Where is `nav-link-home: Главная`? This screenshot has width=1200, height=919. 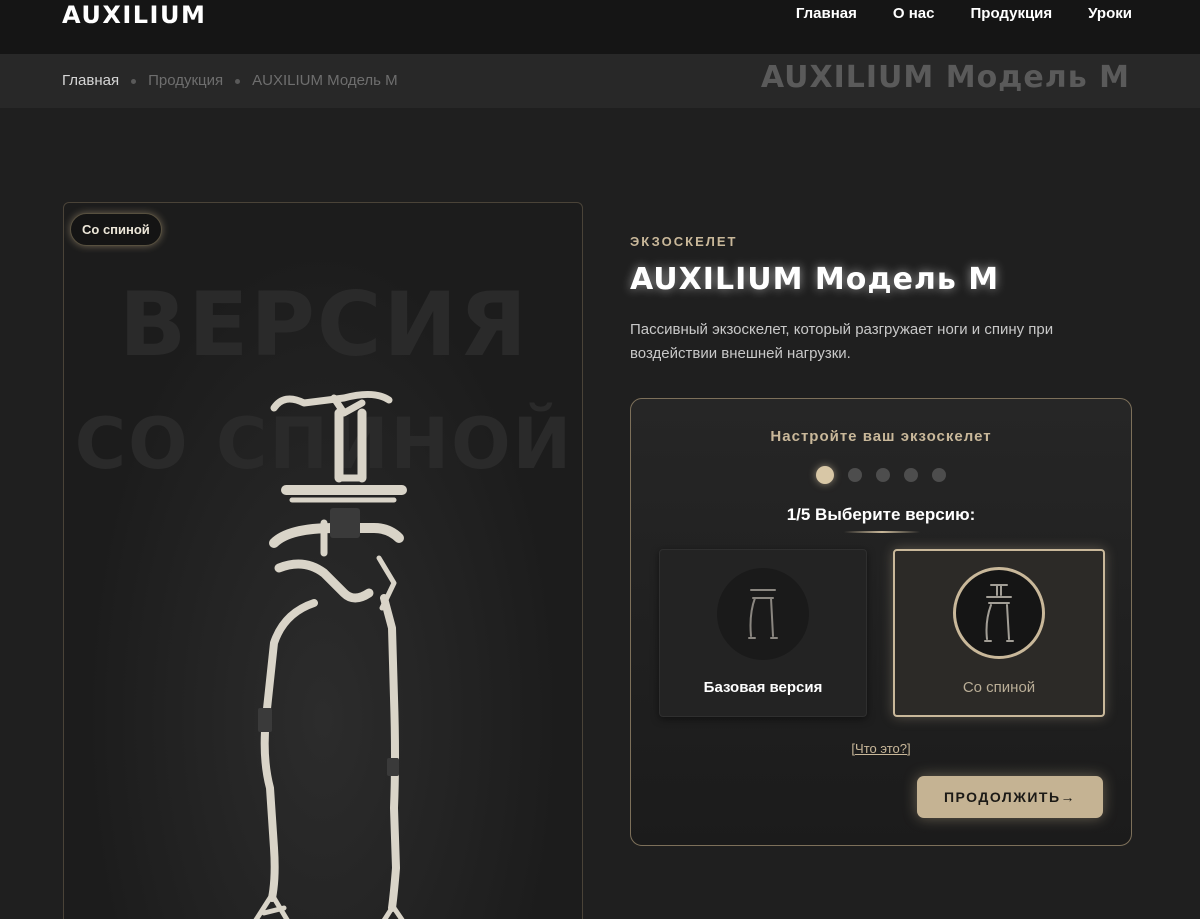 nav-link-home: Главная is located at coordinates (826, 14).